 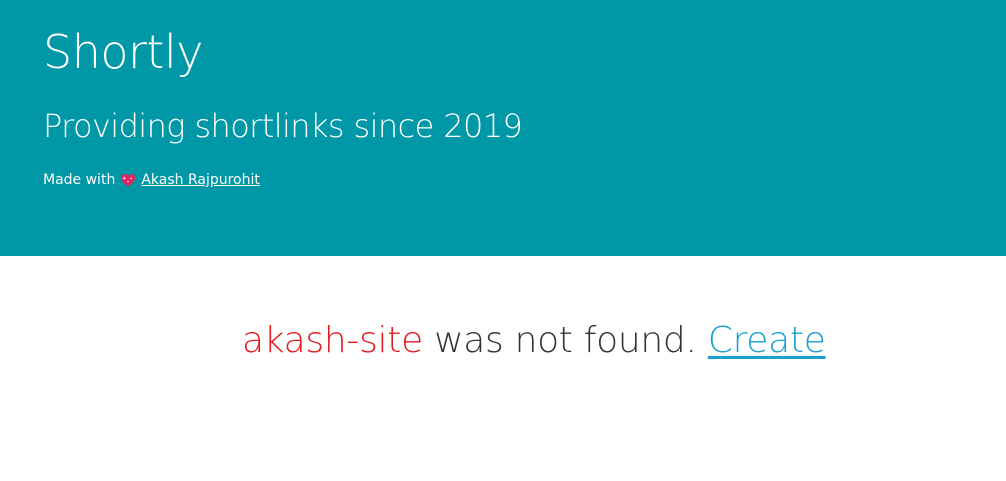 What do you see at coordinates (123, 52) in the screenshot?
I see `site-title: Shortly` at bounding box center [123, 52].